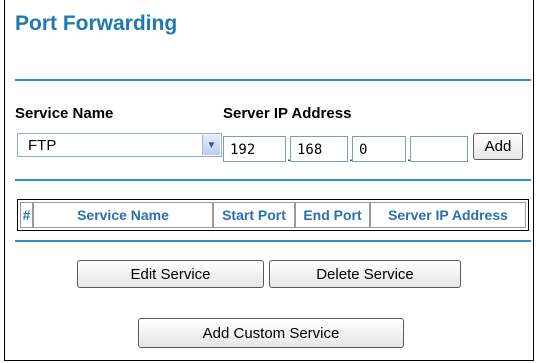  What do you see at coordinates (42, 145) in the screenshot?
I see `service-selected-value: FTP` at bounding box center [42, 145].